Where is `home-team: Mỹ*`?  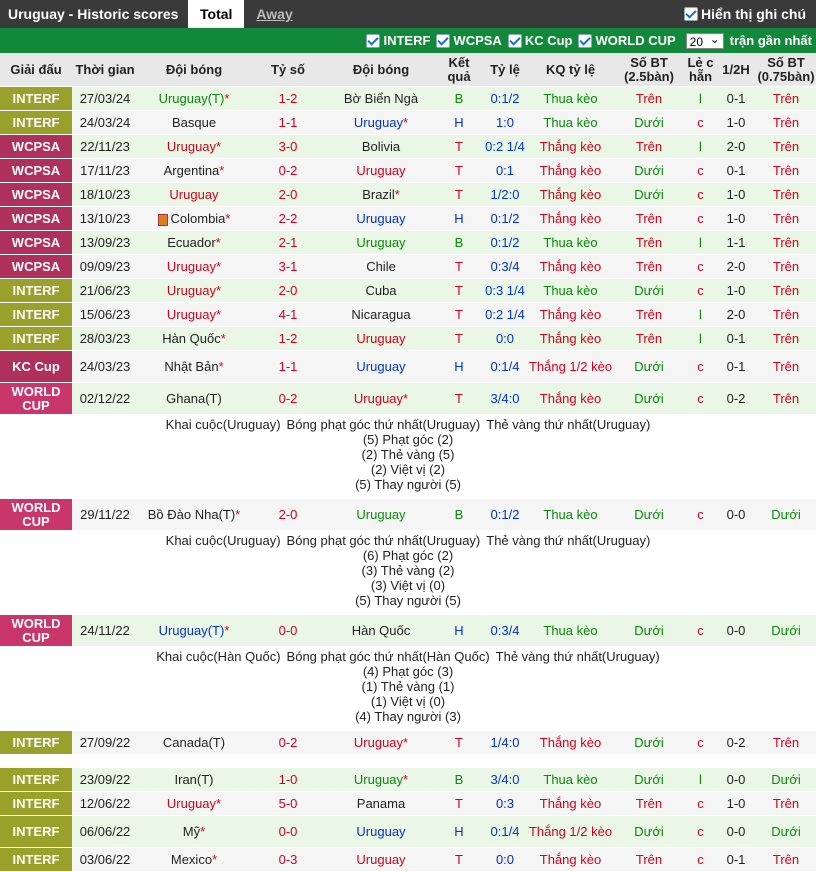
home-team: Mỹ* is located at coordinates (194, 831).